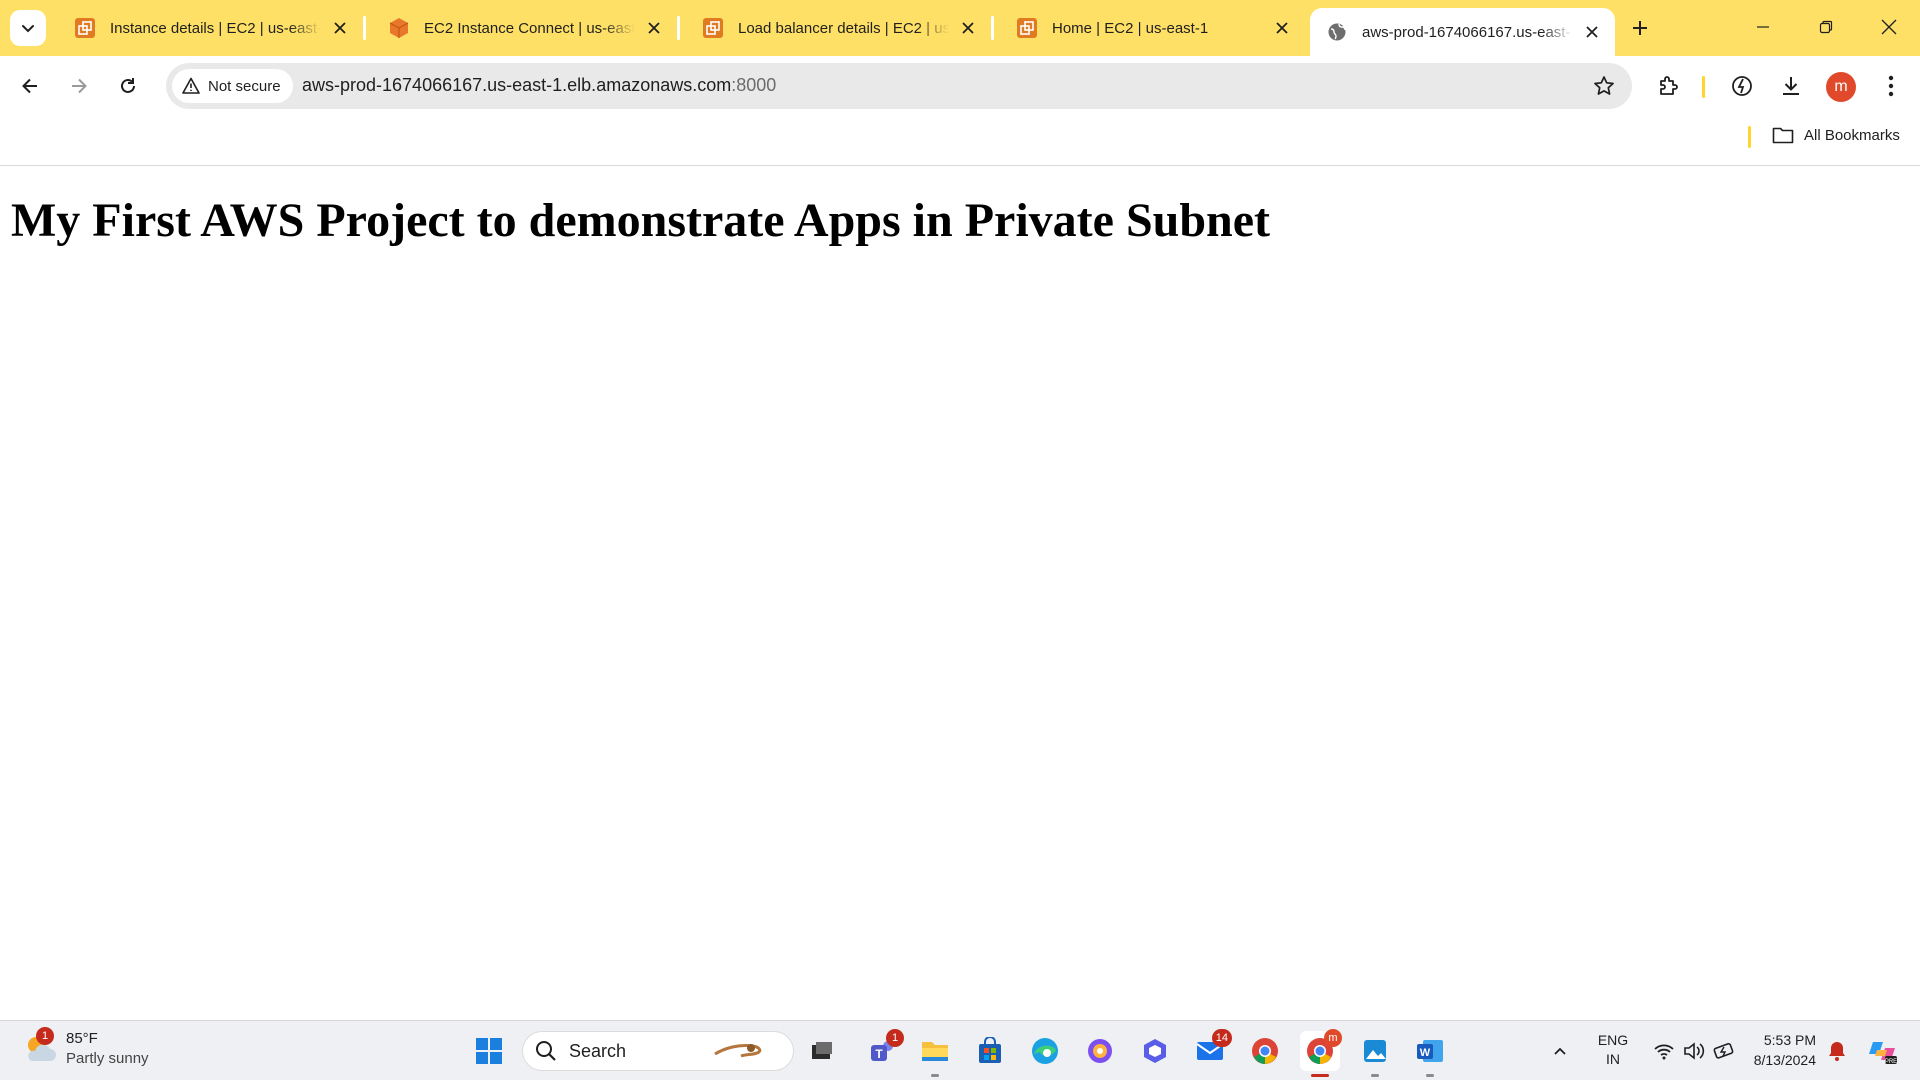  I want to click on m365-app, so click(1155, 1051).